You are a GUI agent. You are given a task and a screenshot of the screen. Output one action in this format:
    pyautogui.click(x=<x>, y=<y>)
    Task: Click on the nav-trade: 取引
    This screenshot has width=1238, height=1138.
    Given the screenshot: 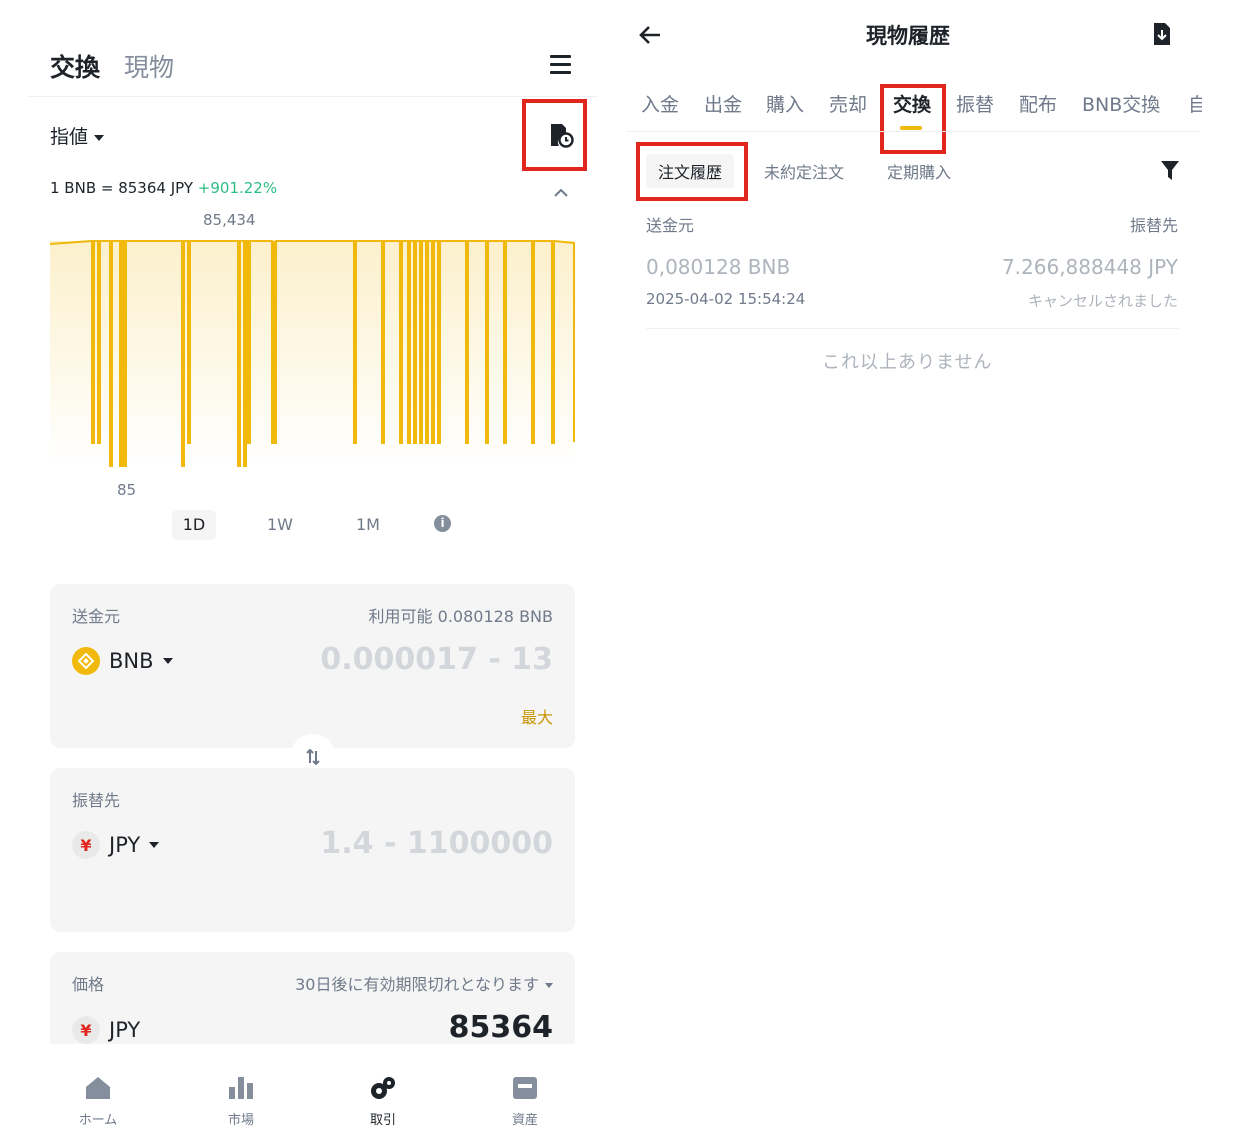 What is the action you would take?
    pyautogui.click(x=383, y=1101)
    